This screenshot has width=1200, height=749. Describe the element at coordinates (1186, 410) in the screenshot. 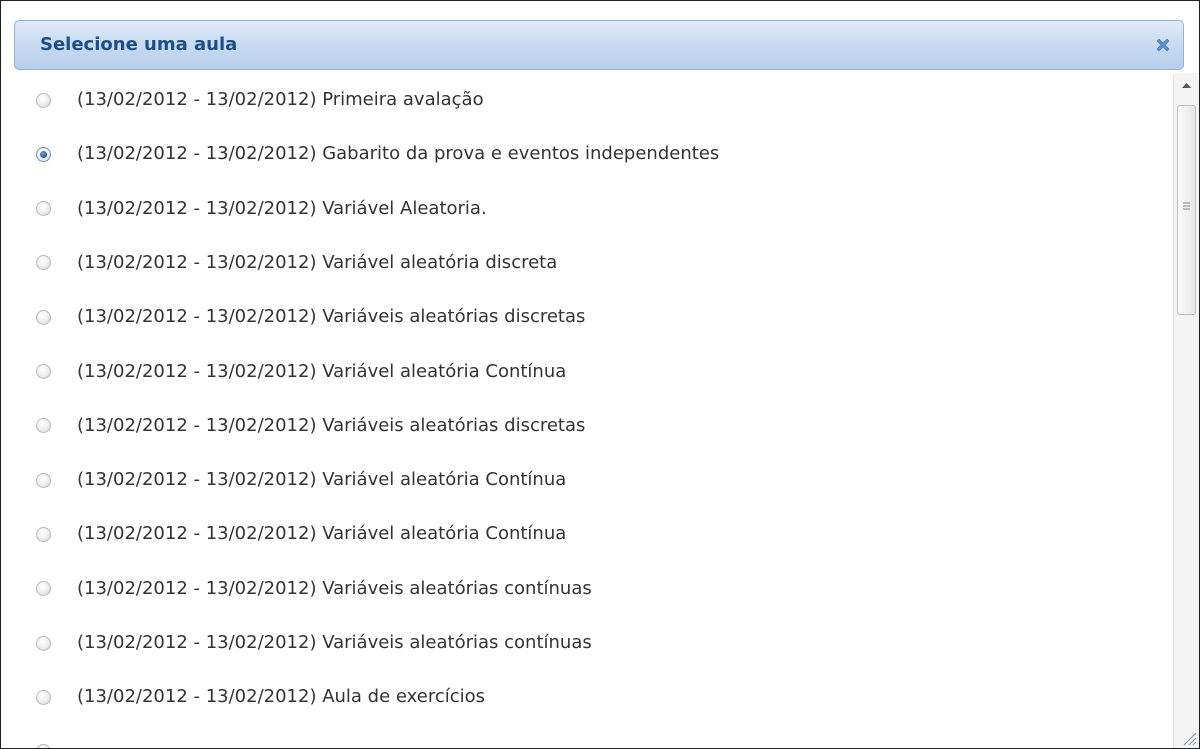

I see `vertical-scrollbar` at that location.